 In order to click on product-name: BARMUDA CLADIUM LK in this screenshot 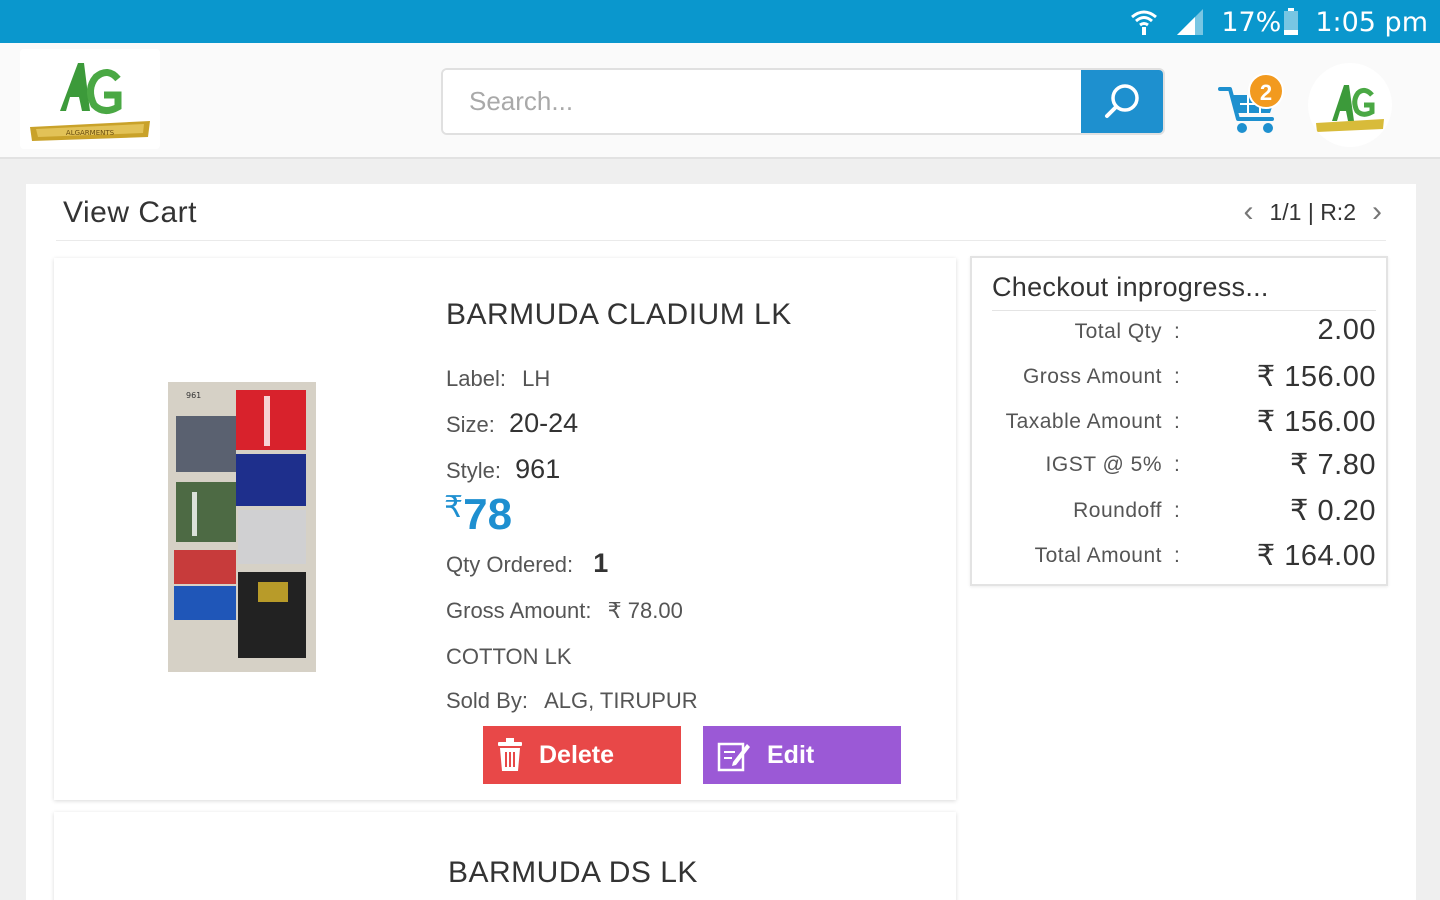, I will do `click(619, 315)`.